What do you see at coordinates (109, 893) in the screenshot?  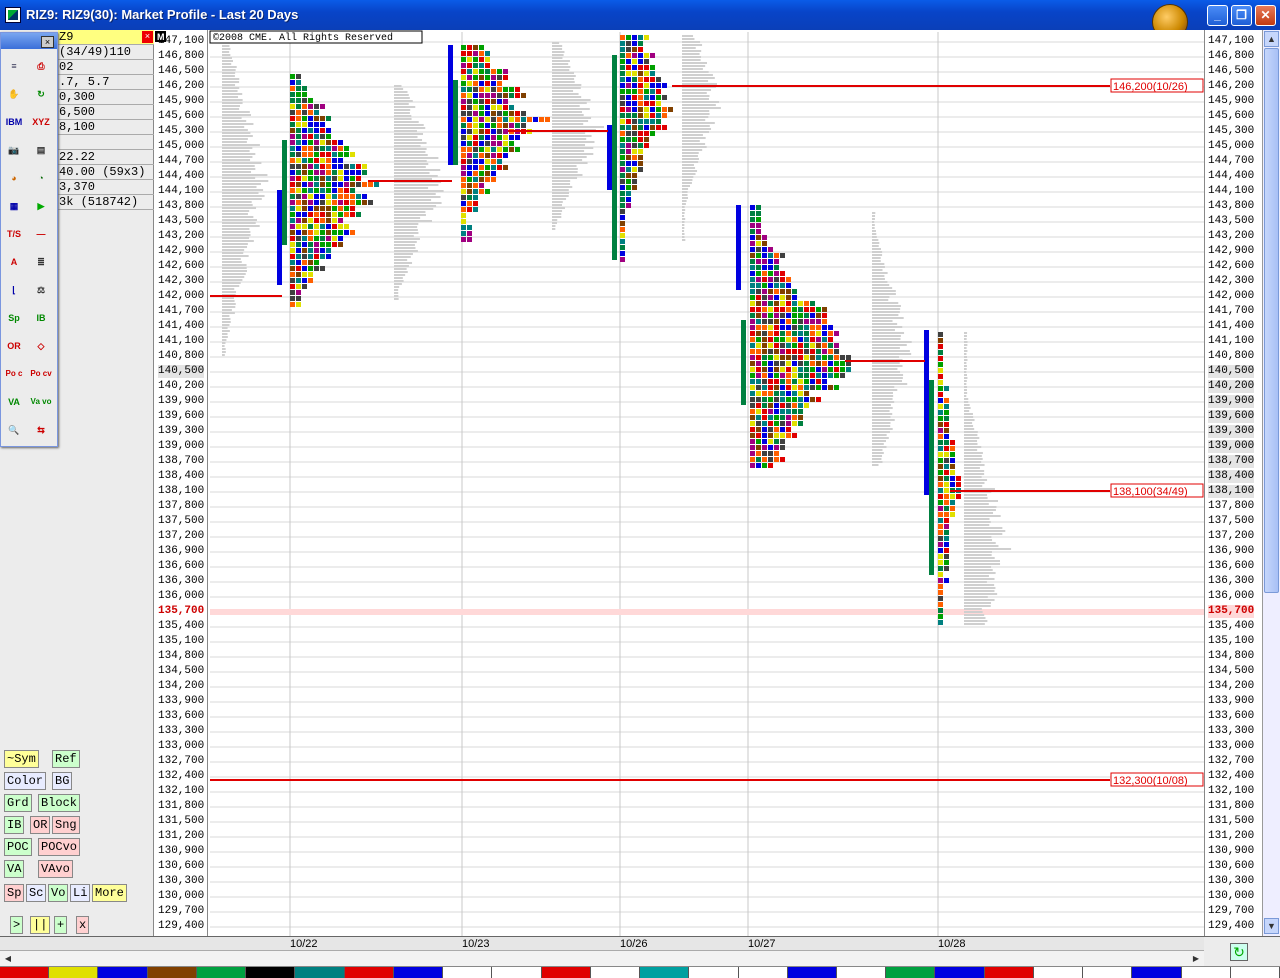 I see `toolbar-button-17: More` at bounding box center [109, 893].